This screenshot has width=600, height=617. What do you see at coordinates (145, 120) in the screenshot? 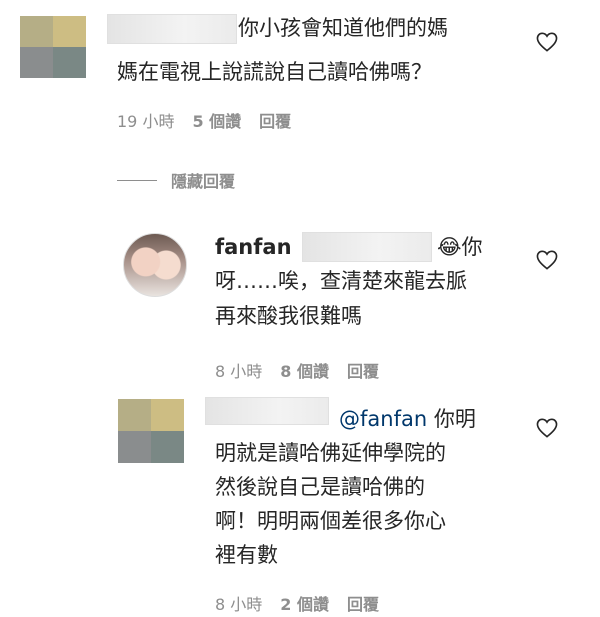
I see `comment-time: 19 小時` at bounding box center [145, 120].